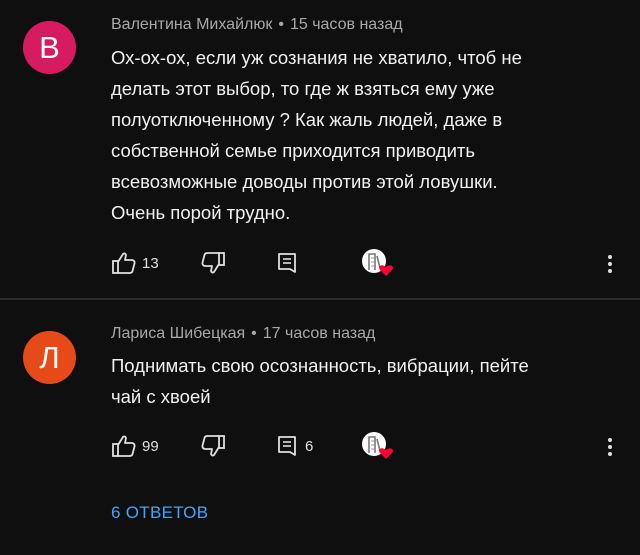 Image resolution: width=640 pixels, height=555 pixels. I want to click on comment-time: 17 часов назад, so click(319, 333).